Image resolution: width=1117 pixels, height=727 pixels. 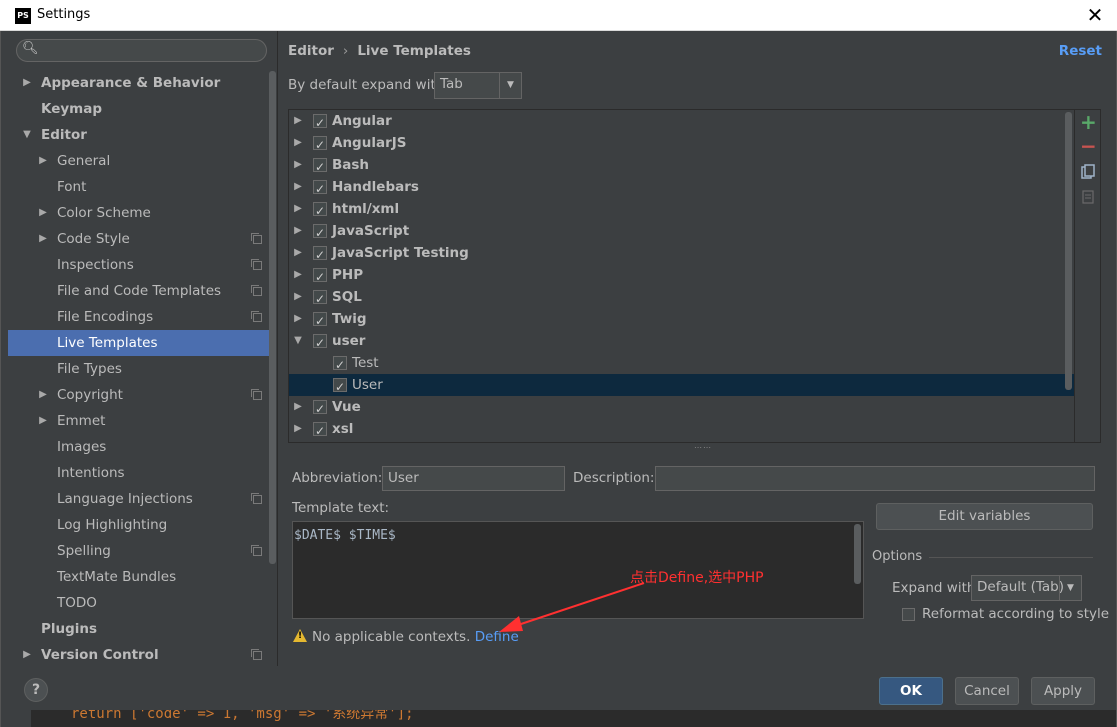 What do you see at coordinates (1088, 172) in the screenshot?
I see `copy-icon` at bounding box center [1088, 172].